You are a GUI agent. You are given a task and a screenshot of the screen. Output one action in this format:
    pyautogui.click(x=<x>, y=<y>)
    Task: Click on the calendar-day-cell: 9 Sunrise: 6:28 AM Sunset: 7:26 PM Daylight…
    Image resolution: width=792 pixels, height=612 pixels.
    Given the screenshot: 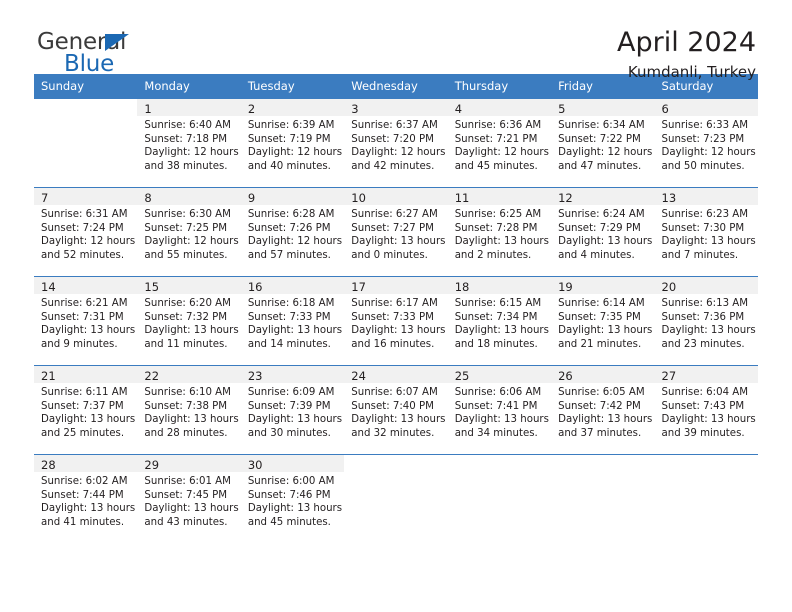 What is the action you would take?
    pyautogui.click(x=292, y=232)
    